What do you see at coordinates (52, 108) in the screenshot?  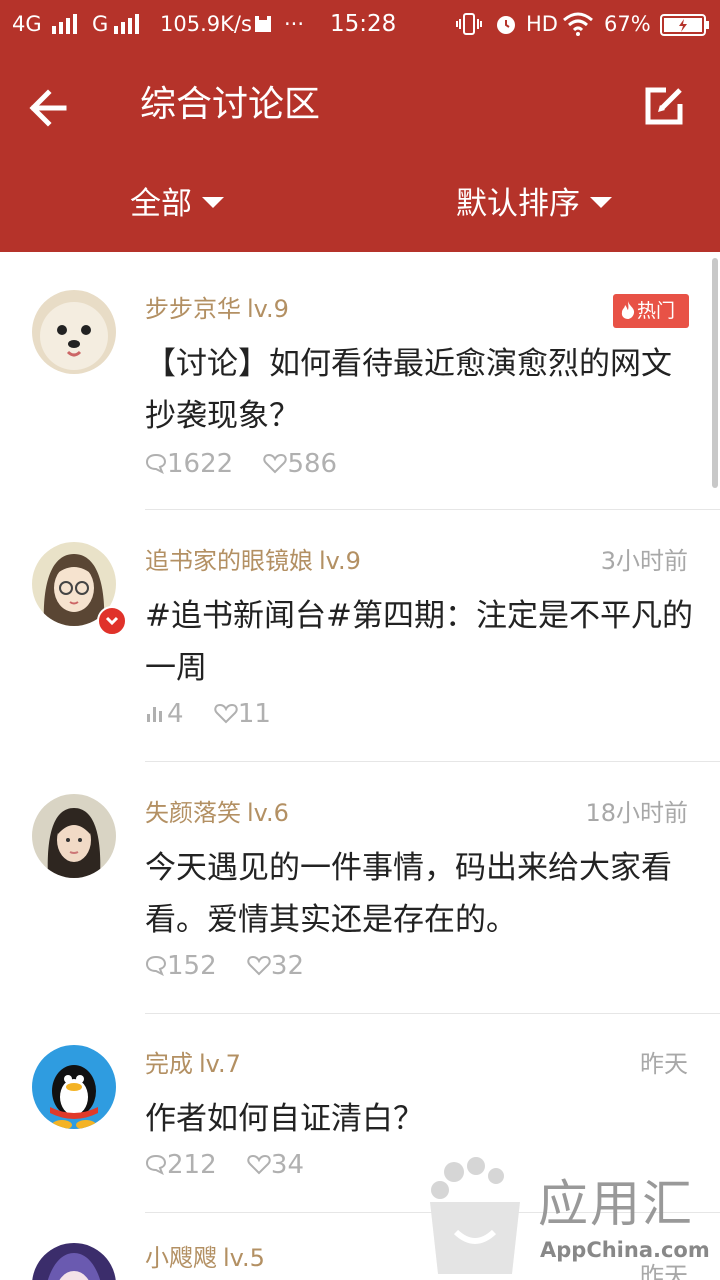 I see `arrow-left-icon` at bounding box center [52, 108].